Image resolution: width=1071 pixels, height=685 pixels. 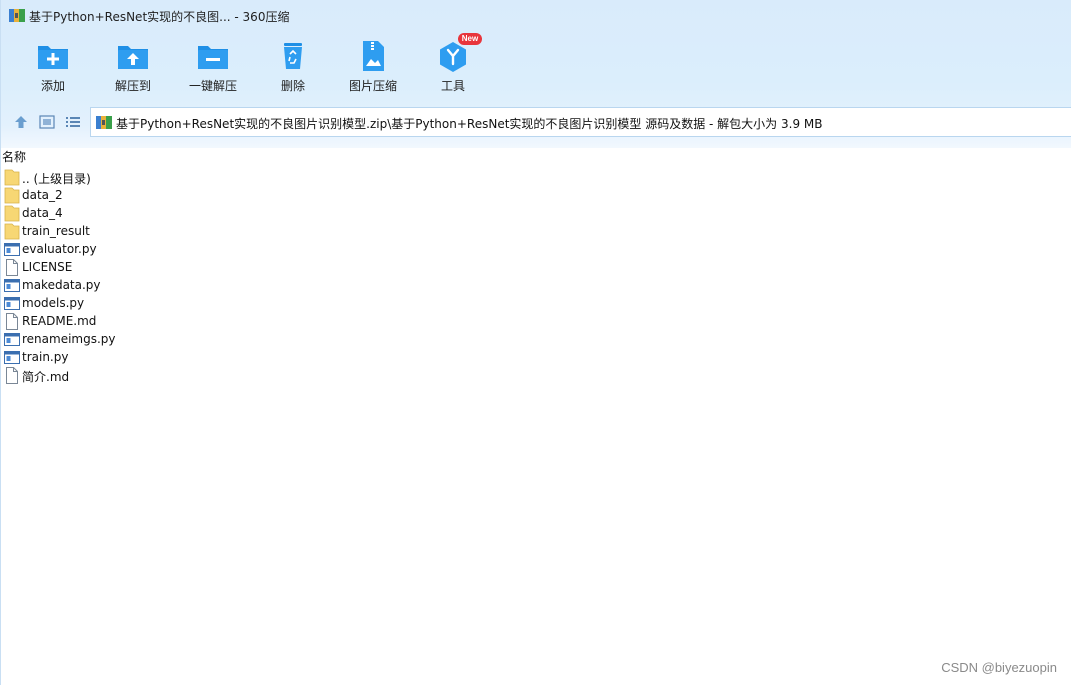 I want to click on file-name: .. (上级目录), so click(x=56, y=179).